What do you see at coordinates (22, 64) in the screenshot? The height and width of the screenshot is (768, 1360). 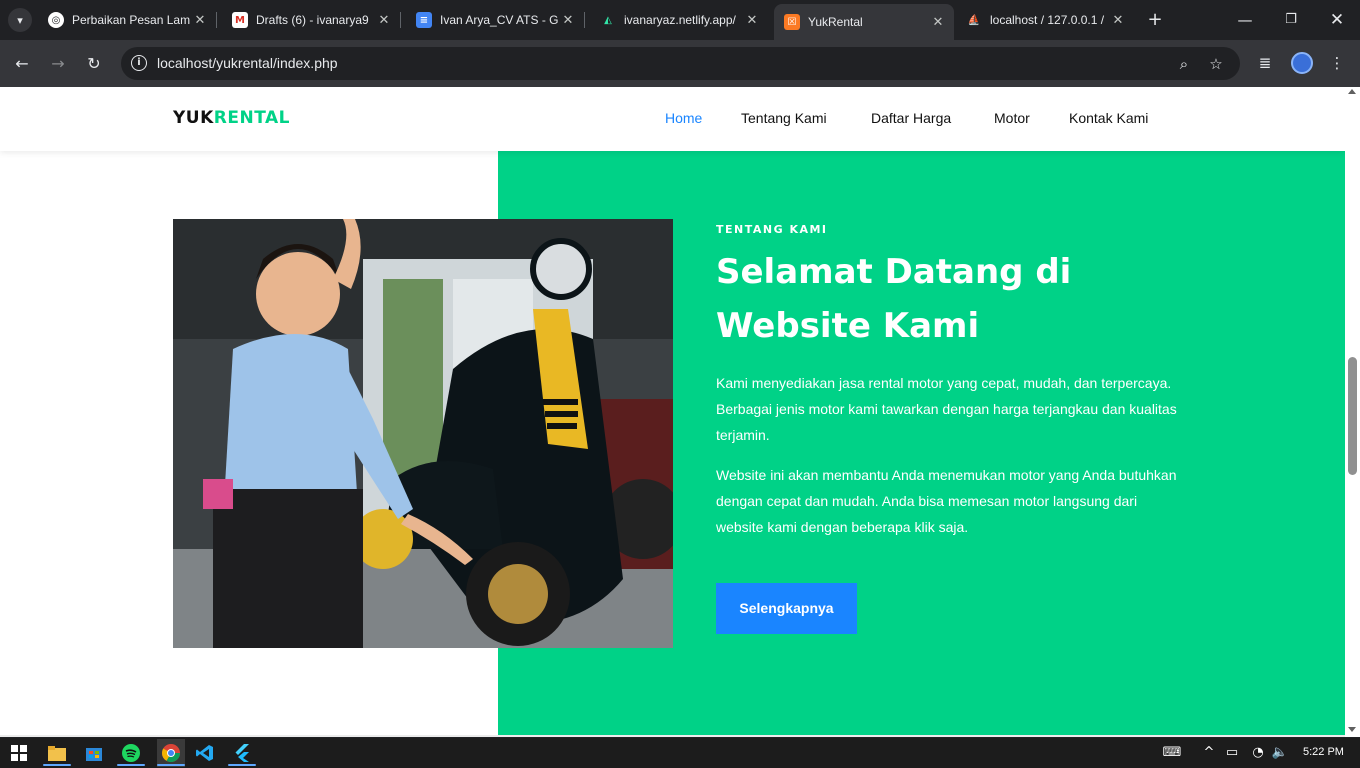 I see `back-icon: ←` at bounding box center [22, 64].